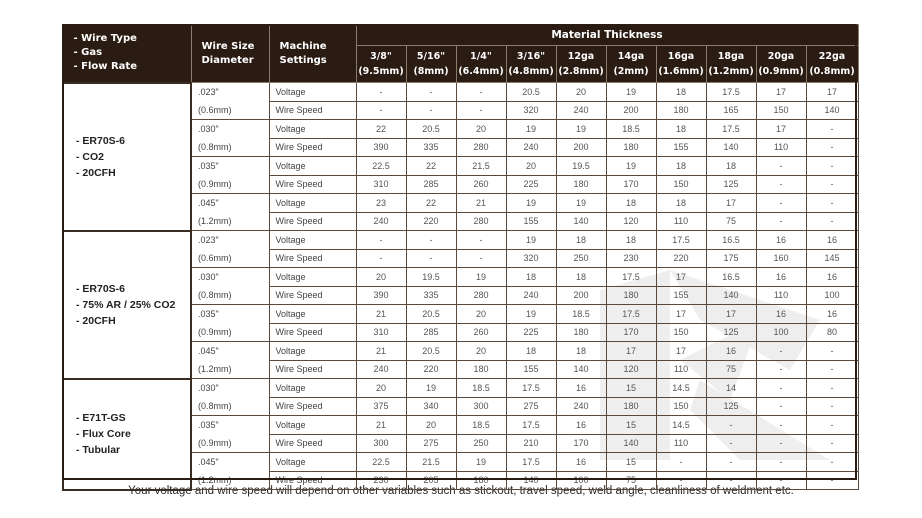 The width and height of the screenshot is (922, 518). What do you see at coordinates (103, 434) in the screenshot?
I see `wire-gas-flow-group-line: - Flux Core` at bounding box center [103, 434].